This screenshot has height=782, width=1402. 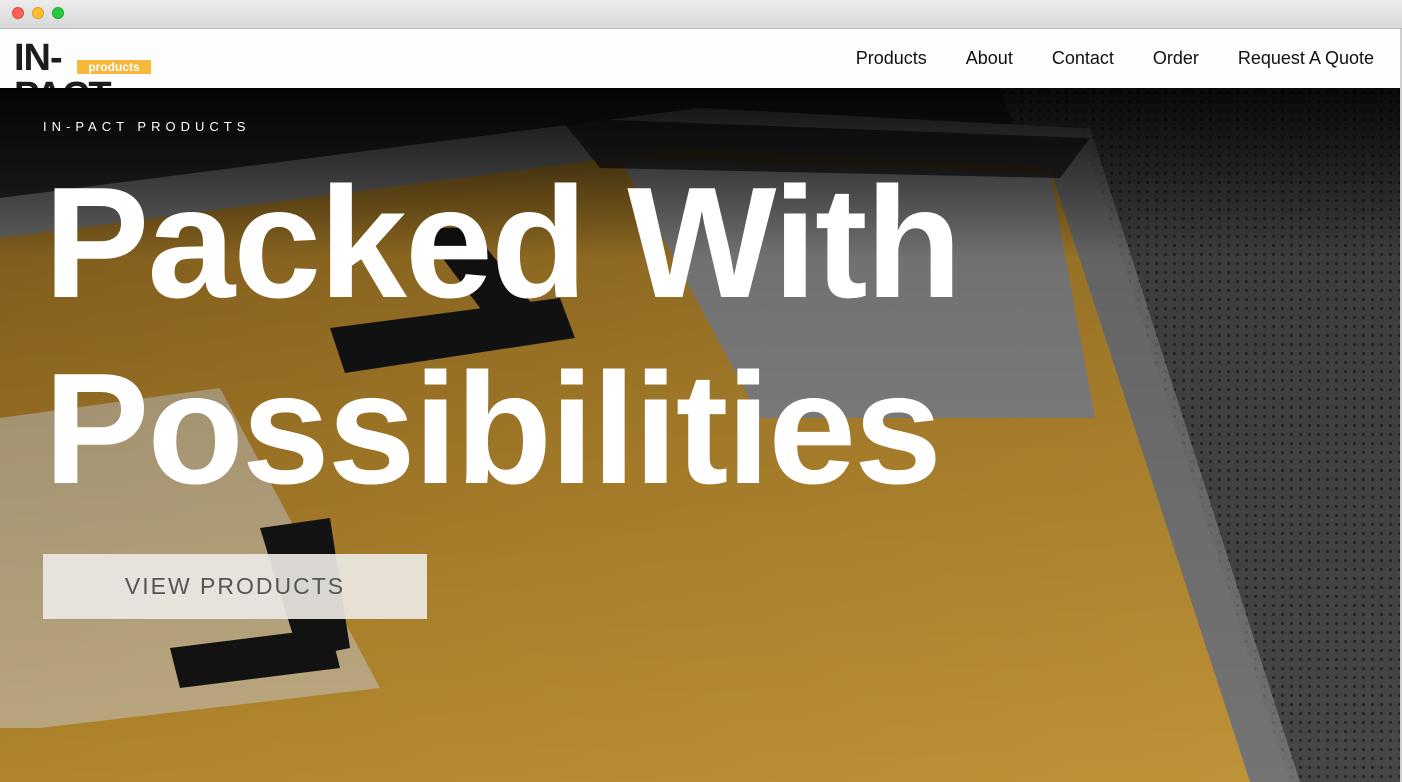 What do you see at coordinates (38, 13) in the screenshot?
I see `minimize-window-button` at bounding box center [38, 13].